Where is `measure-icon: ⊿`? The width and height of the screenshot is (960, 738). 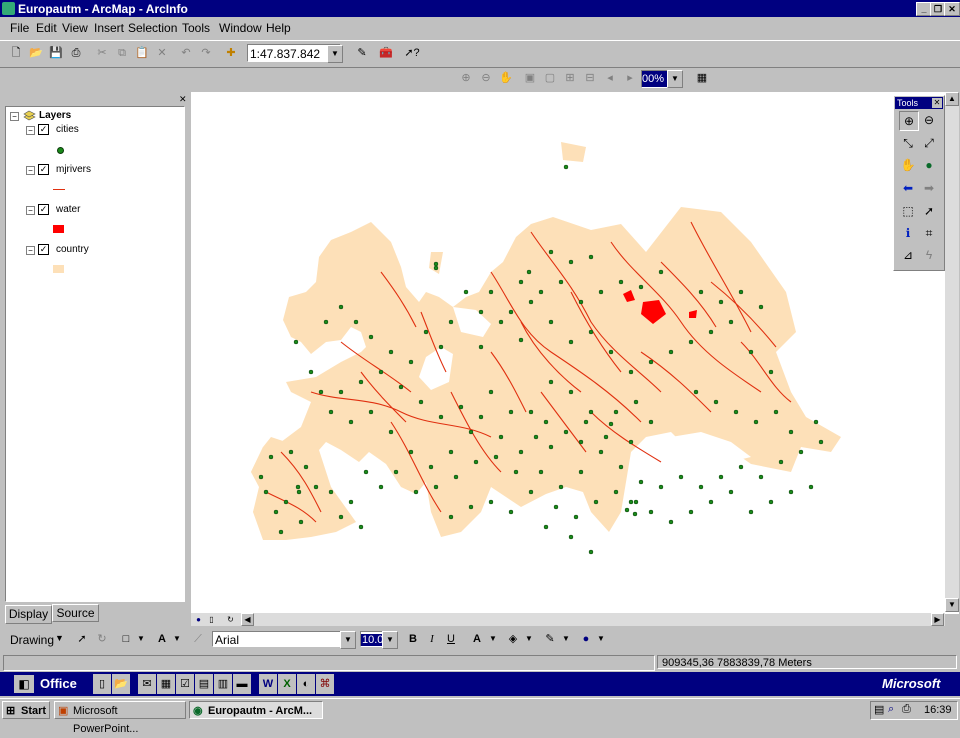
measure-icon: ⊿ is located at coordinates (908, 255).